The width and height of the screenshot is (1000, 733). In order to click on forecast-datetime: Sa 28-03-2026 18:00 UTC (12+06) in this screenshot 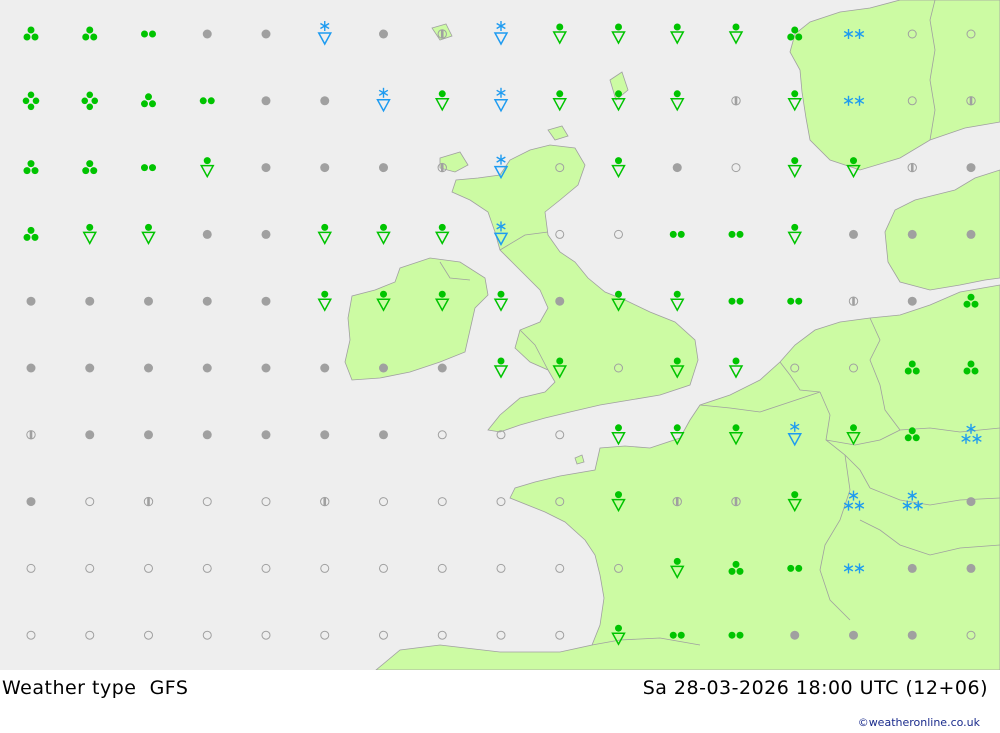, I will do `click(815, 688)`.